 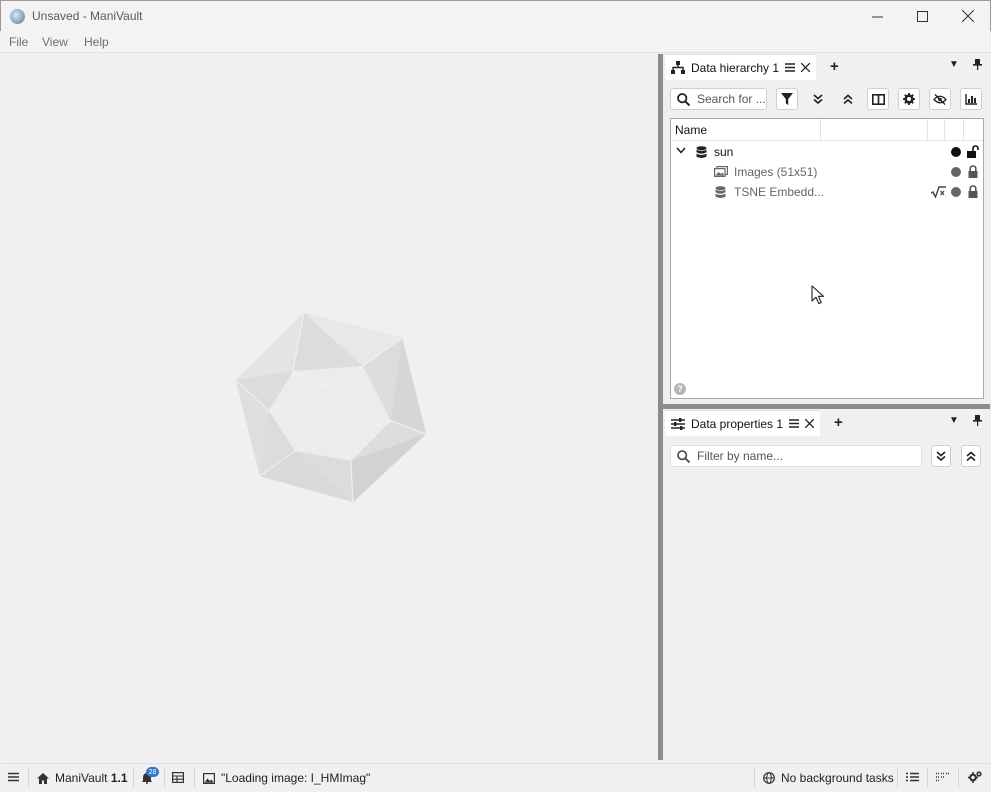 I want to click on version-label: ManiVault, so click(x=81, y=778).